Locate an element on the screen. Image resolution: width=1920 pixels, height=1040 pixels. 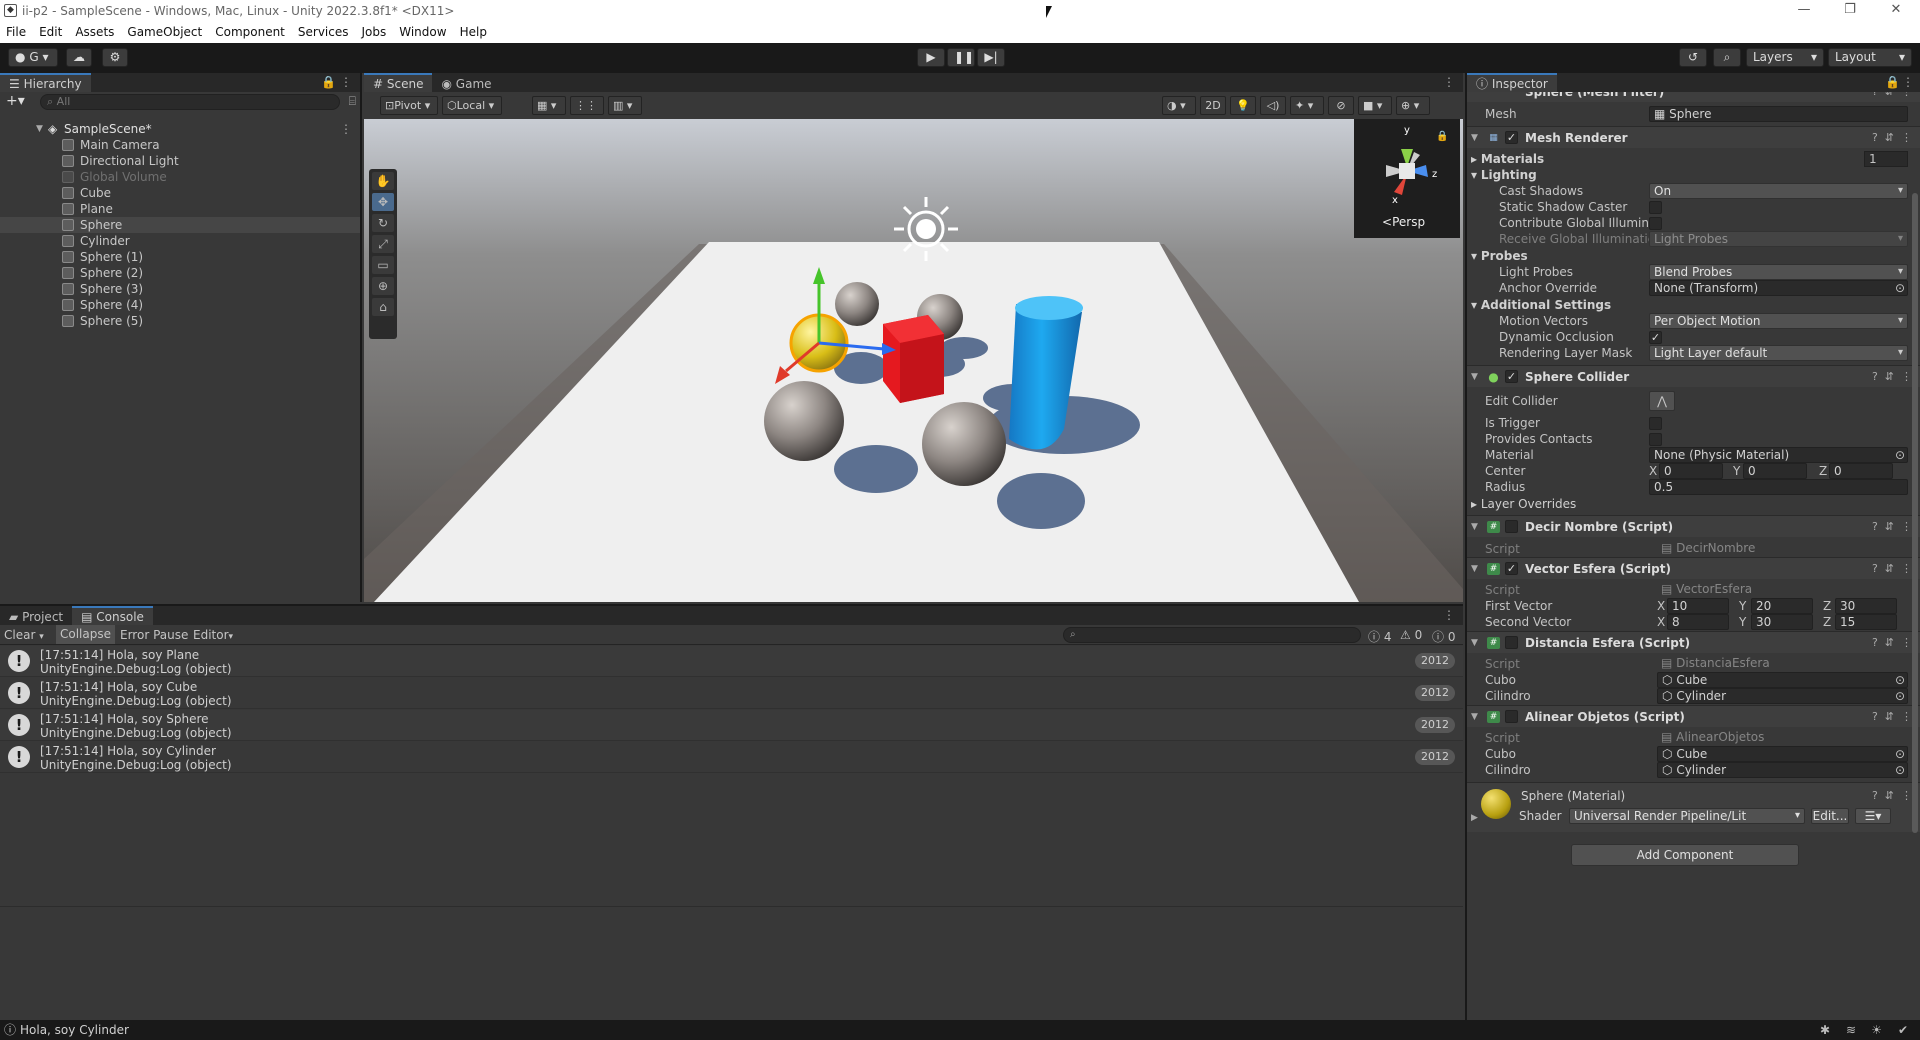
add-component-button: Add Component is located at coordinates (1685, 855).